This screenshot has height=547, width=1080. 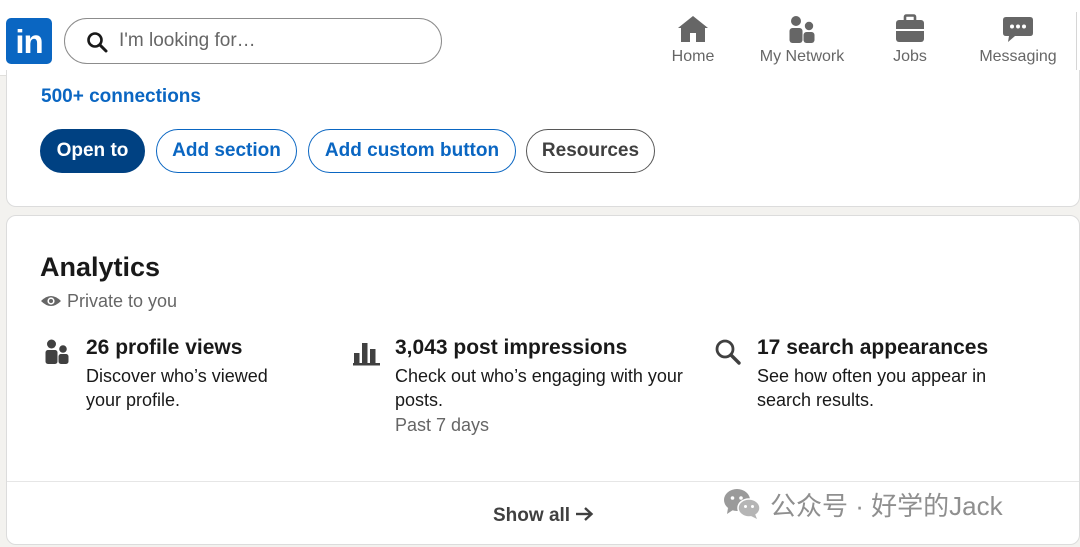 What do you see at coordinates (122, 301) in the screenshot?
I see `privacy-text: Private to you` at bounding box center [122, 301].